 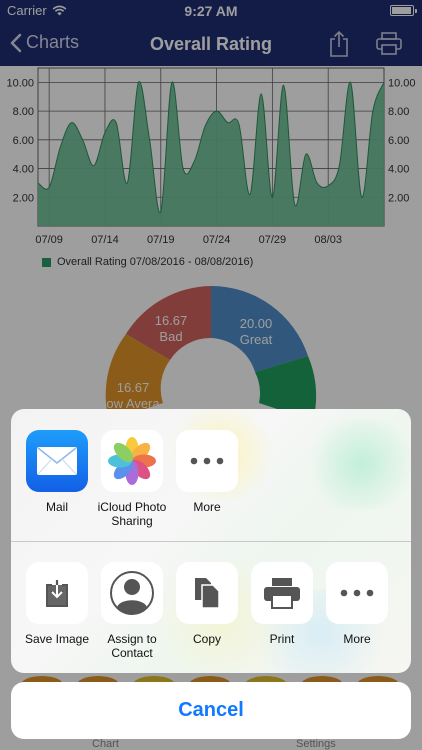 What do you see at coordinates (132, 507) in the screenshot?
I see `share-app-label-line1: iCloud Photo` at bounding box center [132, 507].